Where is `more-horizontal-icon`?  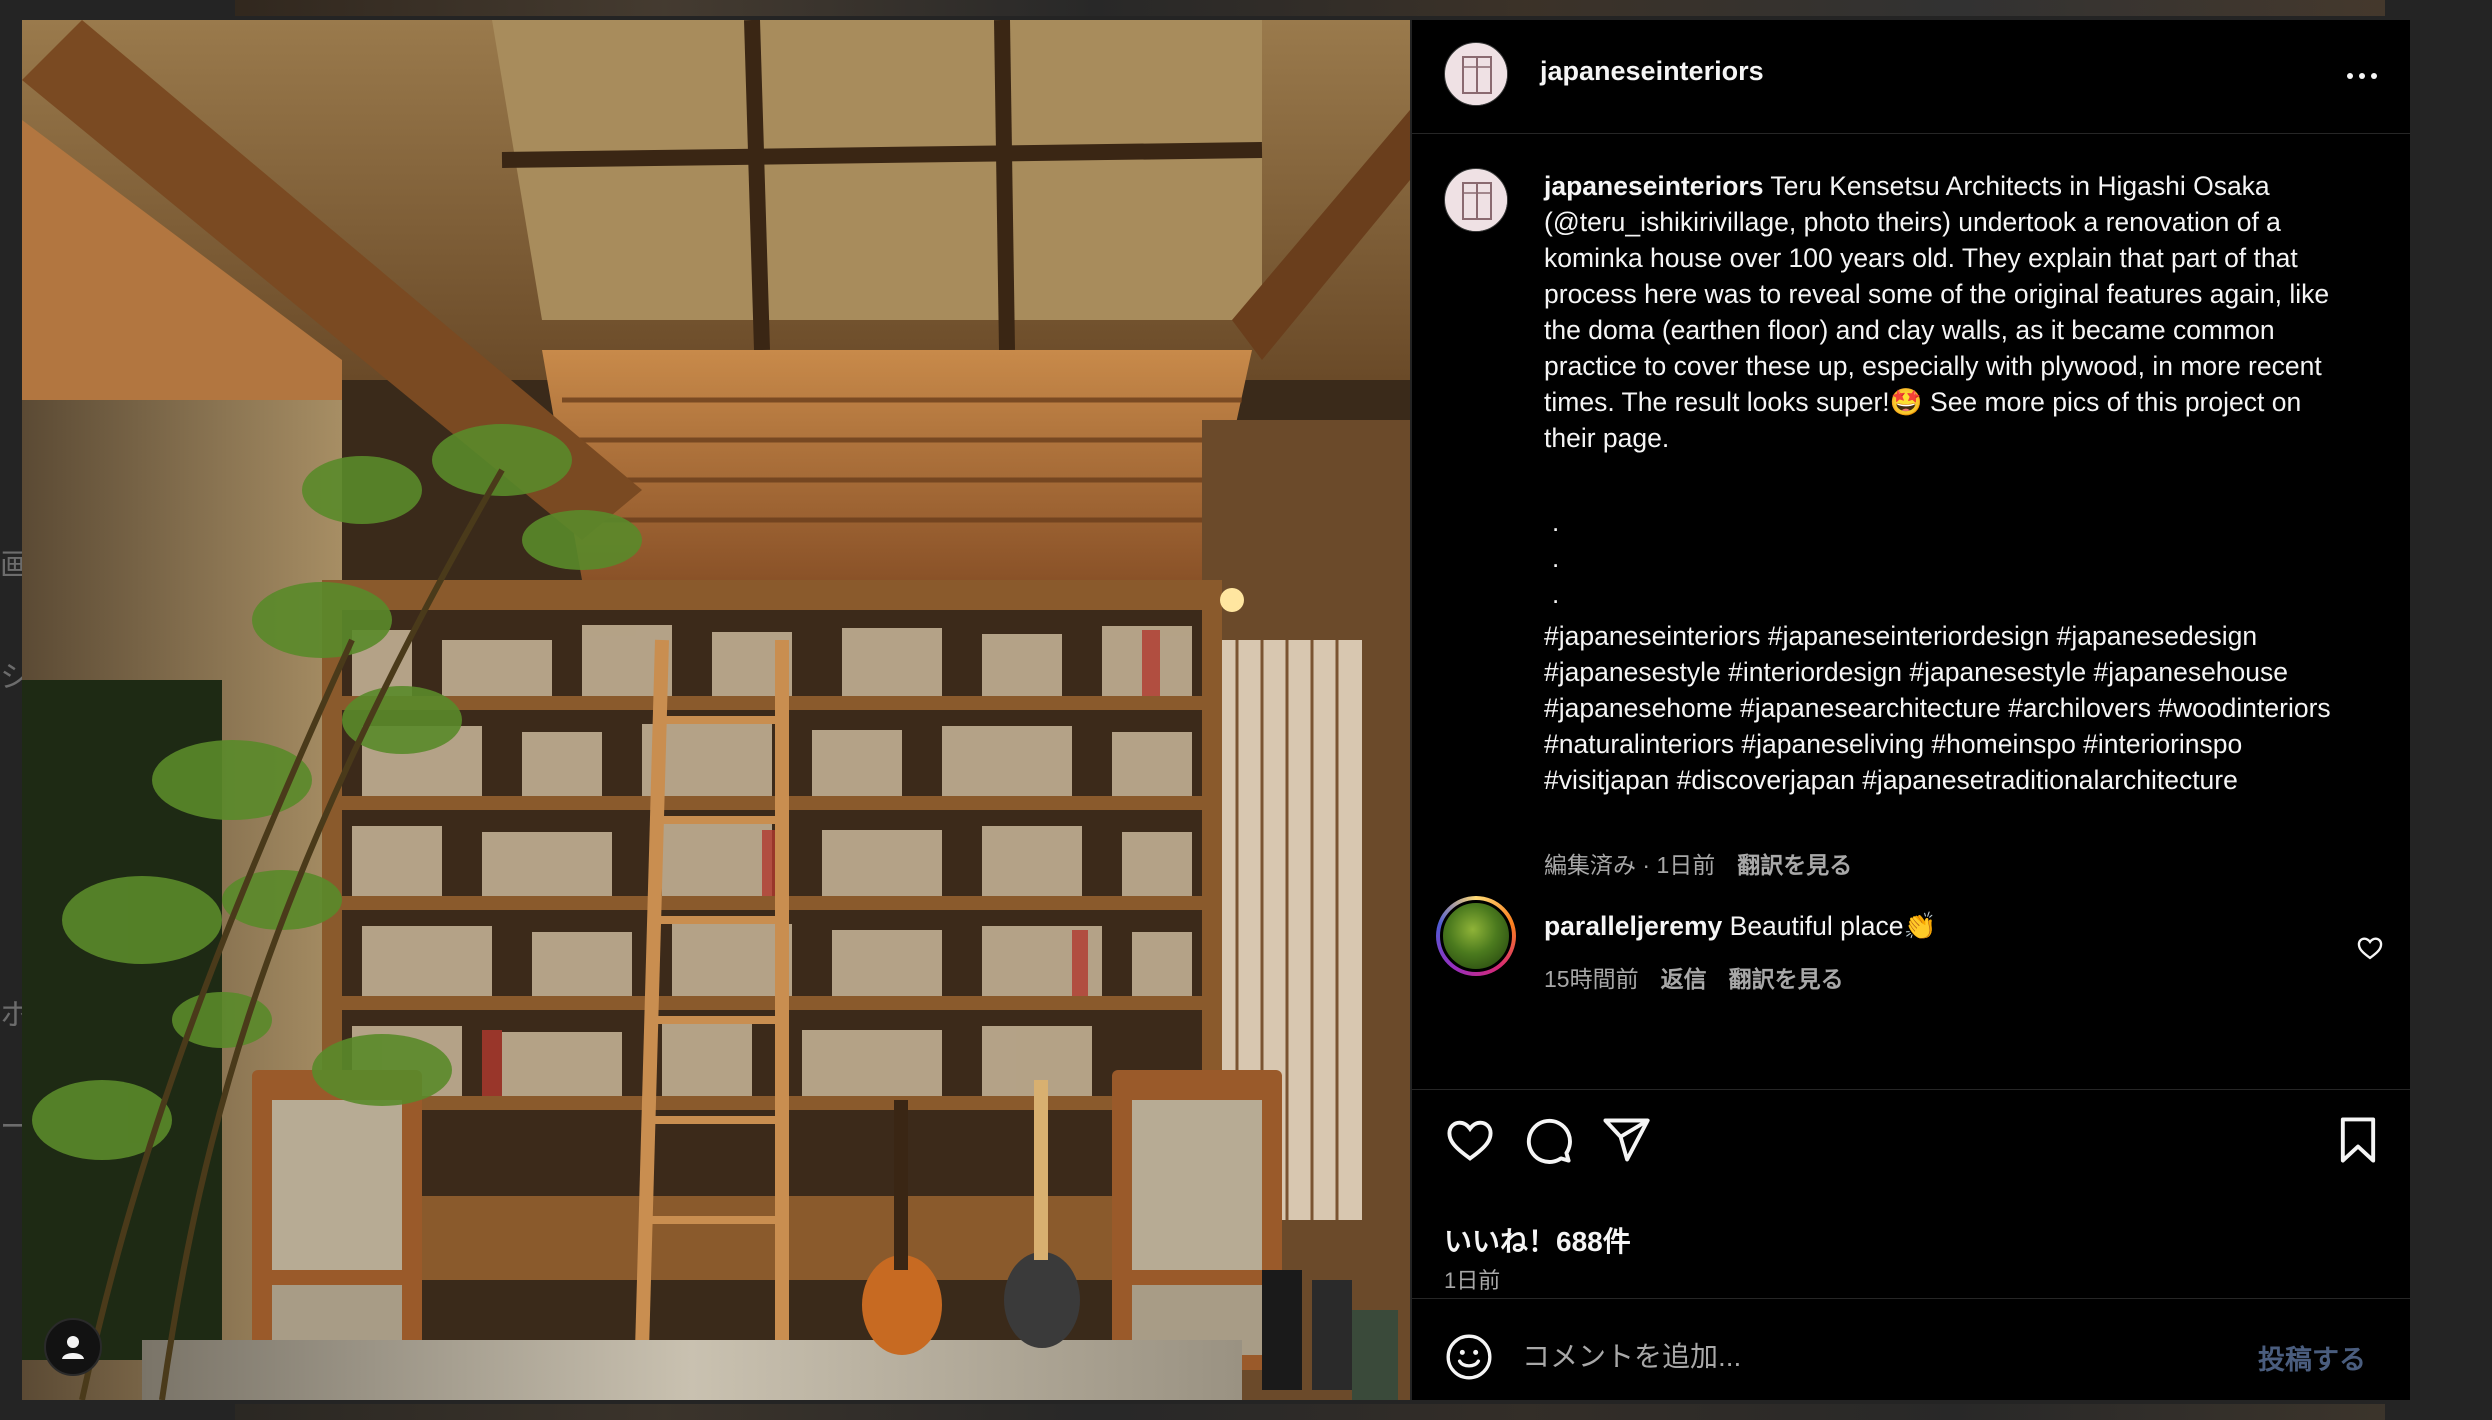
more-horizontal-icon is located at coordinates (2350, 76).